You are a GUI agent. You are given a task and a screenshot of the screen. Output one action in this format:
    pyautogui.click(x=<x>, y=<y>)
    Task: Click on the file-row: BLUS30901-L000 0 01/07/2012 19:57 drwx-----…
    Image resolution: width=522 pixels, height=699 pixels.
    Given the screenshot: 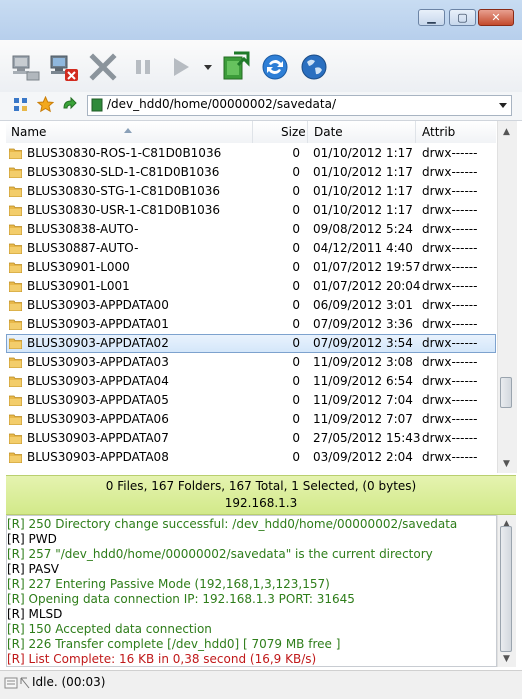 What is the action you would take?
    pyautogui.click(x=251, y=267)
    